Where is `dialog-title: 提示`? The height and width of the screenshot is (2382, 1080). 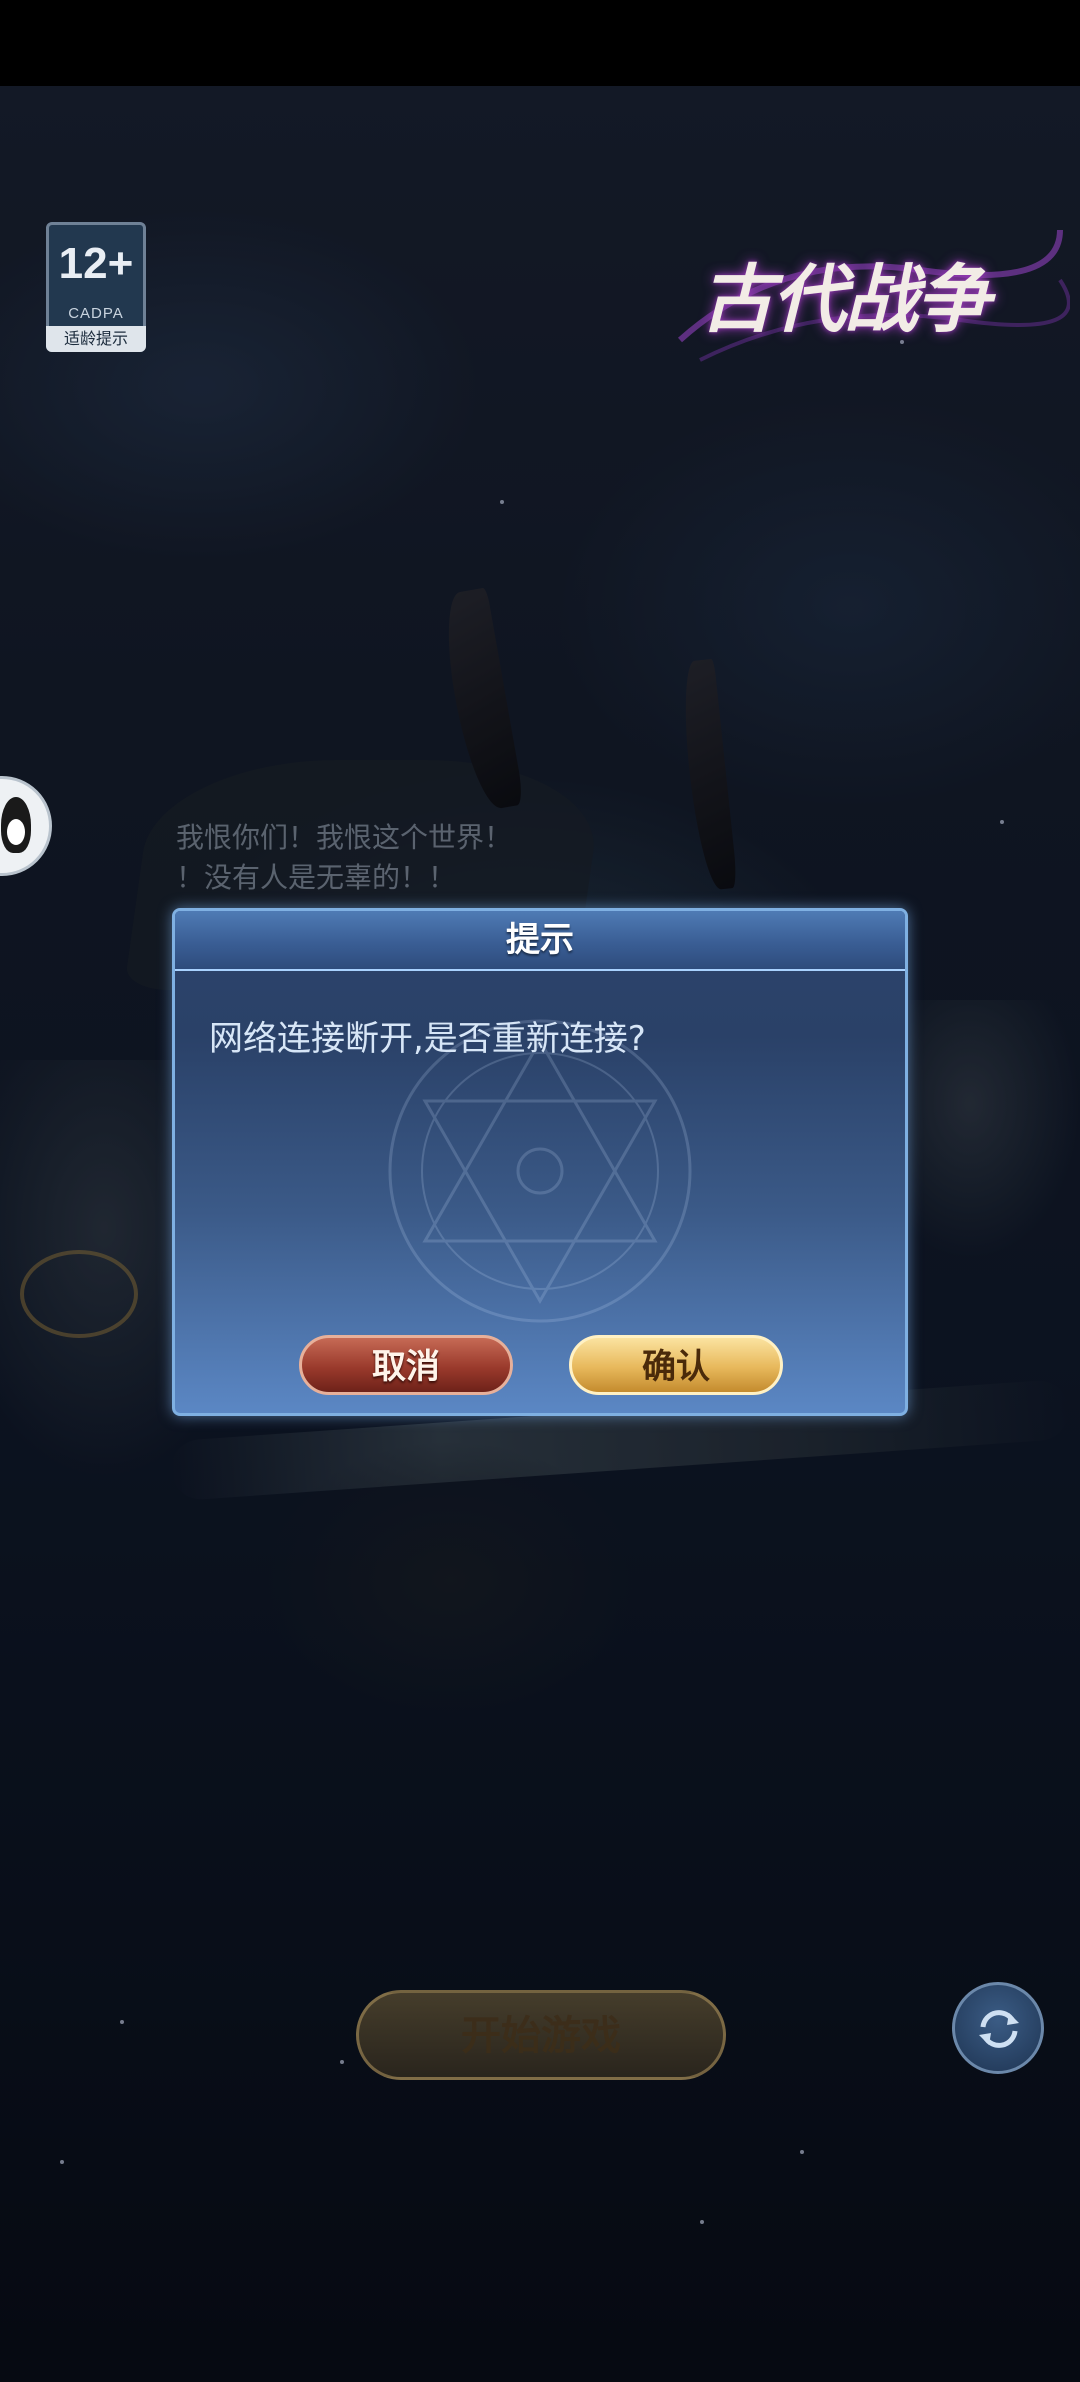 dialog-title: 提示 is located at coordinates (540, 940).